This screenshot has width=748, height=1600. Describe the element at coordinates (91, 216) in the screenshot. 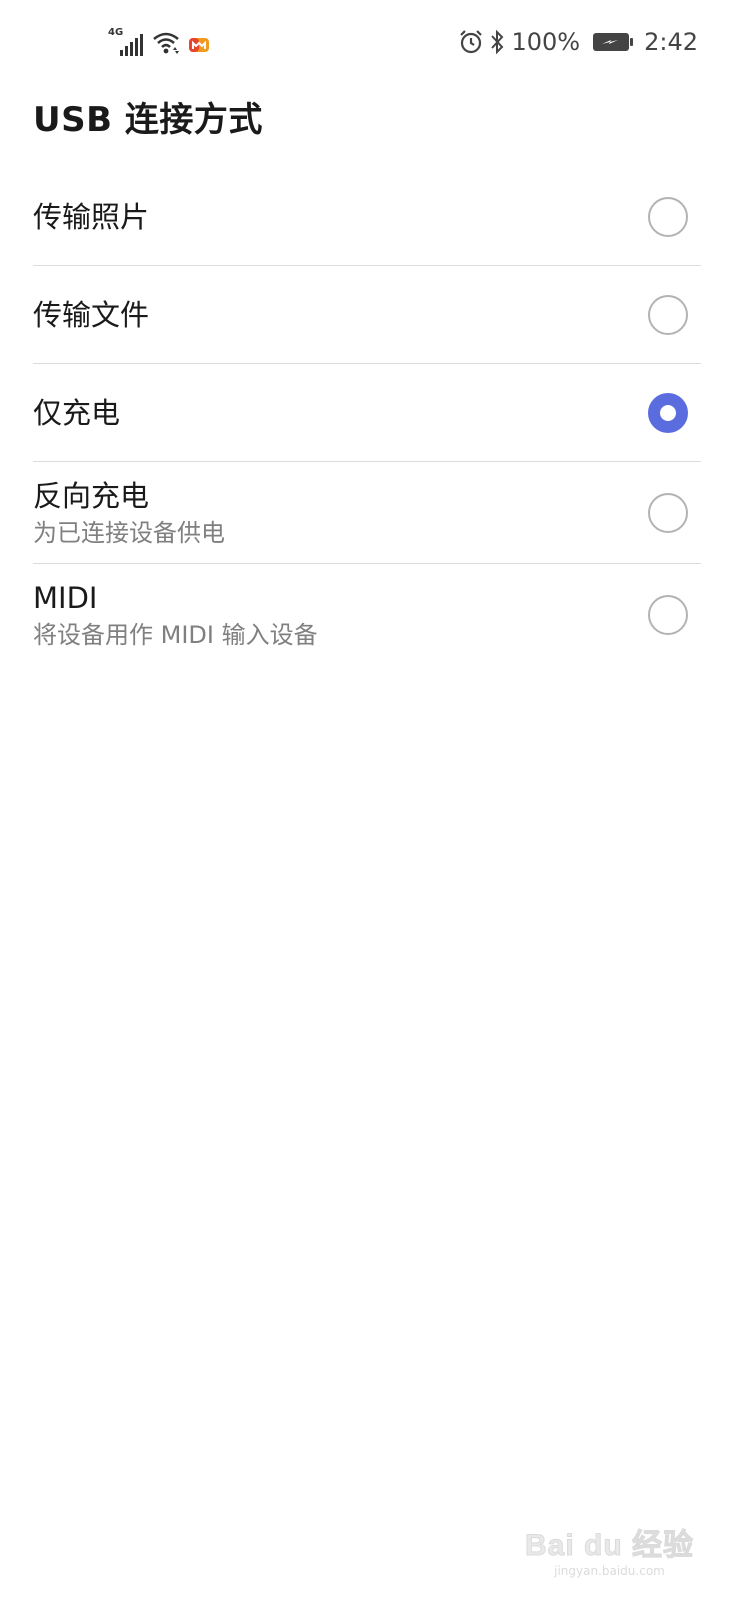

I see `option-title: 传输照片` at that location.